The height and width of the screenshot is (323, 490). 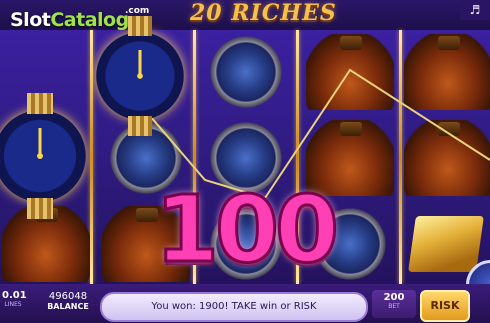 What do you see at coordinates (89, 20) in the screenshot?
I see `logo-part2: Catalog` at bounding box center [89, 20].